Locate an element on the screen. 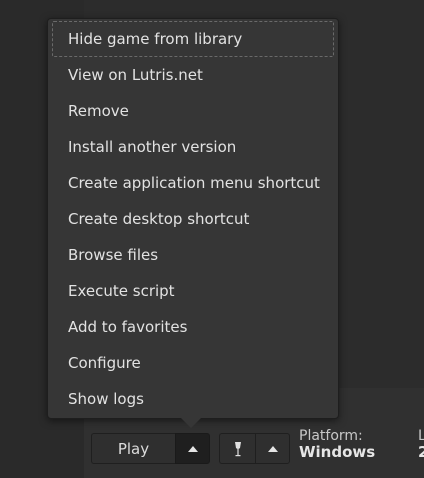  platform-label: Platform: is located at coordinates (331, 436).